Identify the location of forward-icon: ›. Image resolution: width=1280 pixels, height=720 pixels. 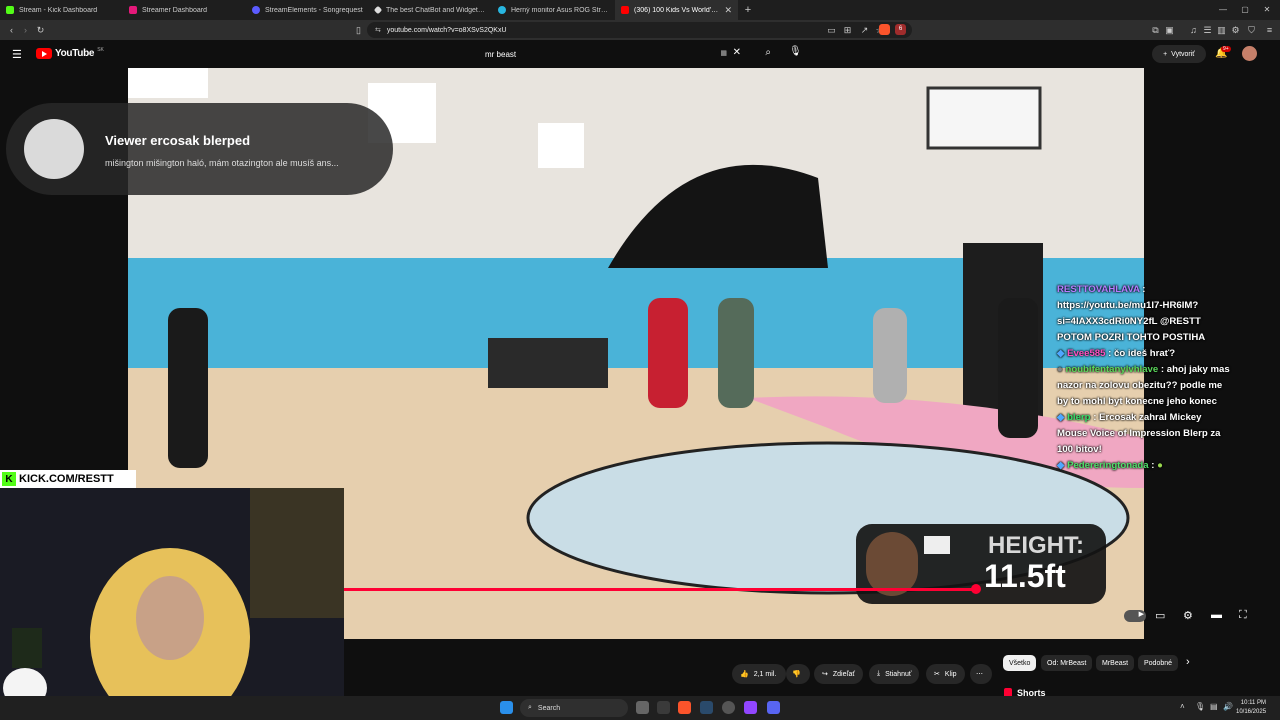
(25, 30).